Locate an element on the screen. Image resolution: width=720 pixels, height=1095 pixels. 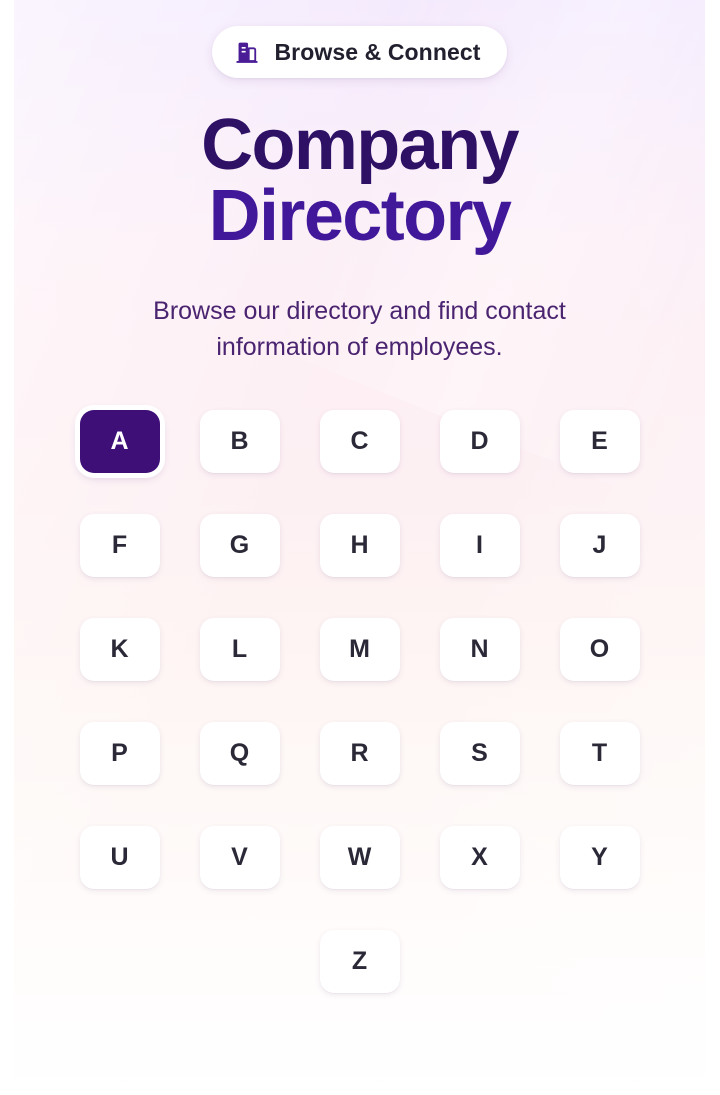
alphabet-filter-last-row: Z is located at coordinates (360, 961).